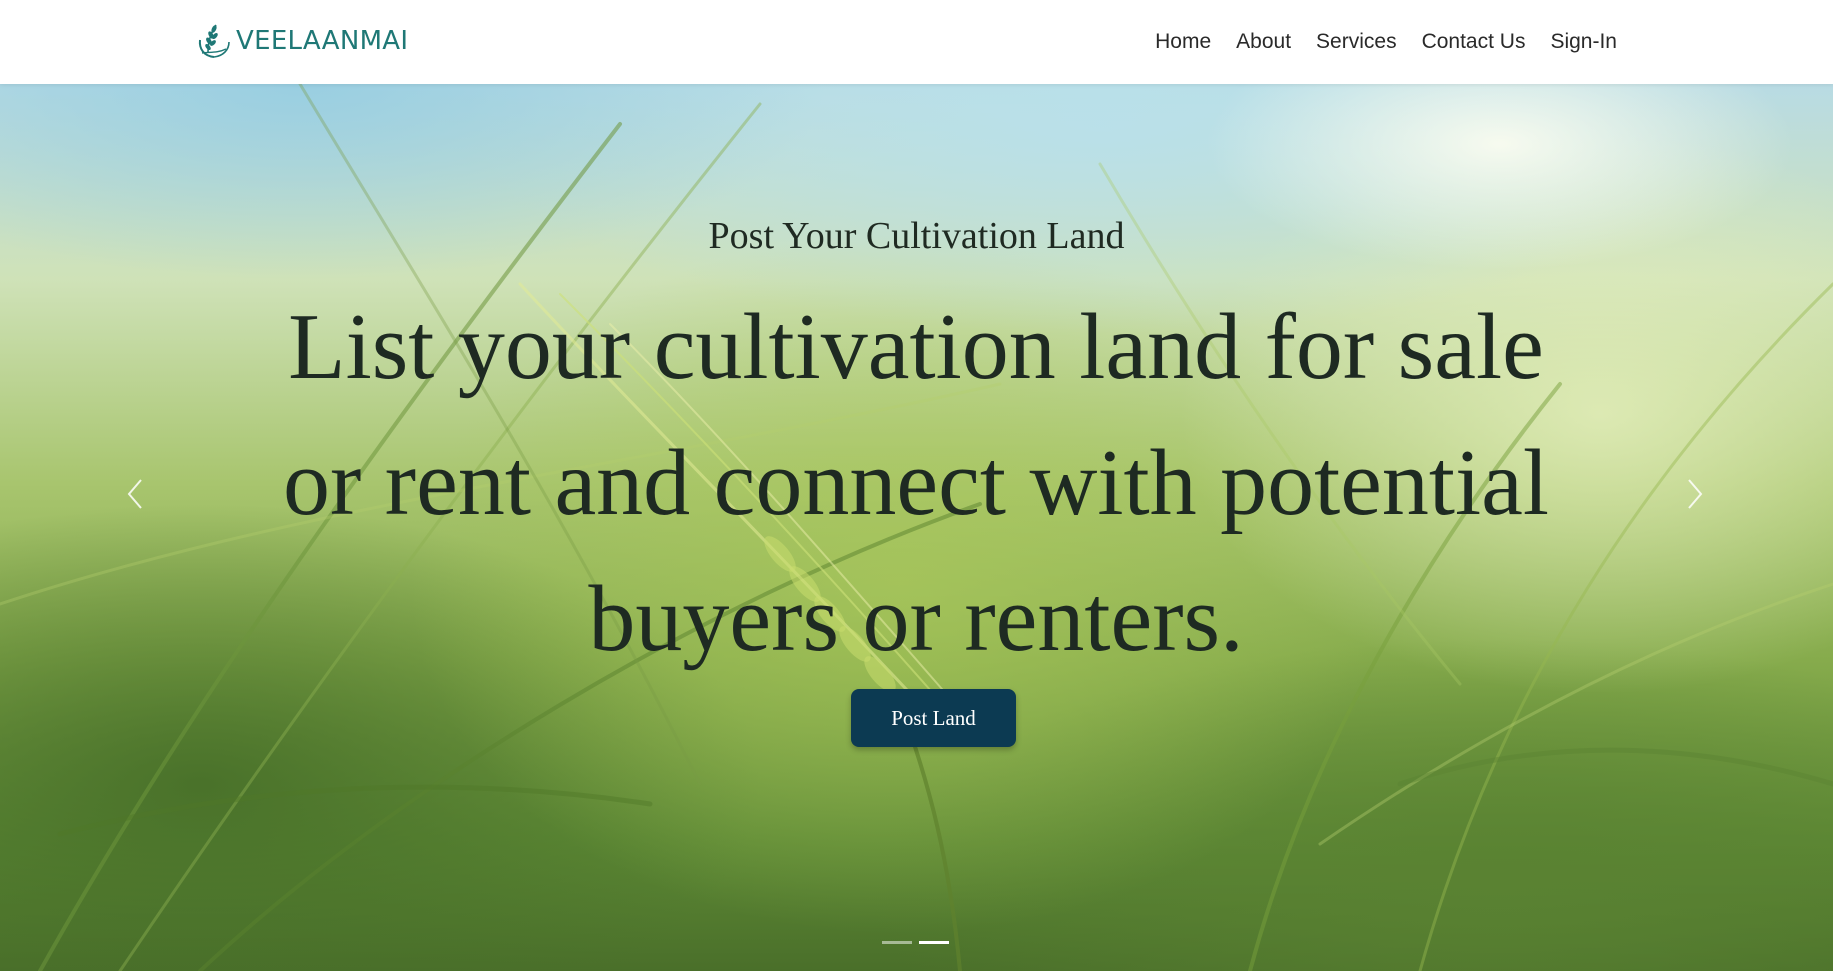  What do you see at coordinates (322, 41) in the screenshot?
I see `brand-name: VEELAANMAI` at bounding box center [322, 41].